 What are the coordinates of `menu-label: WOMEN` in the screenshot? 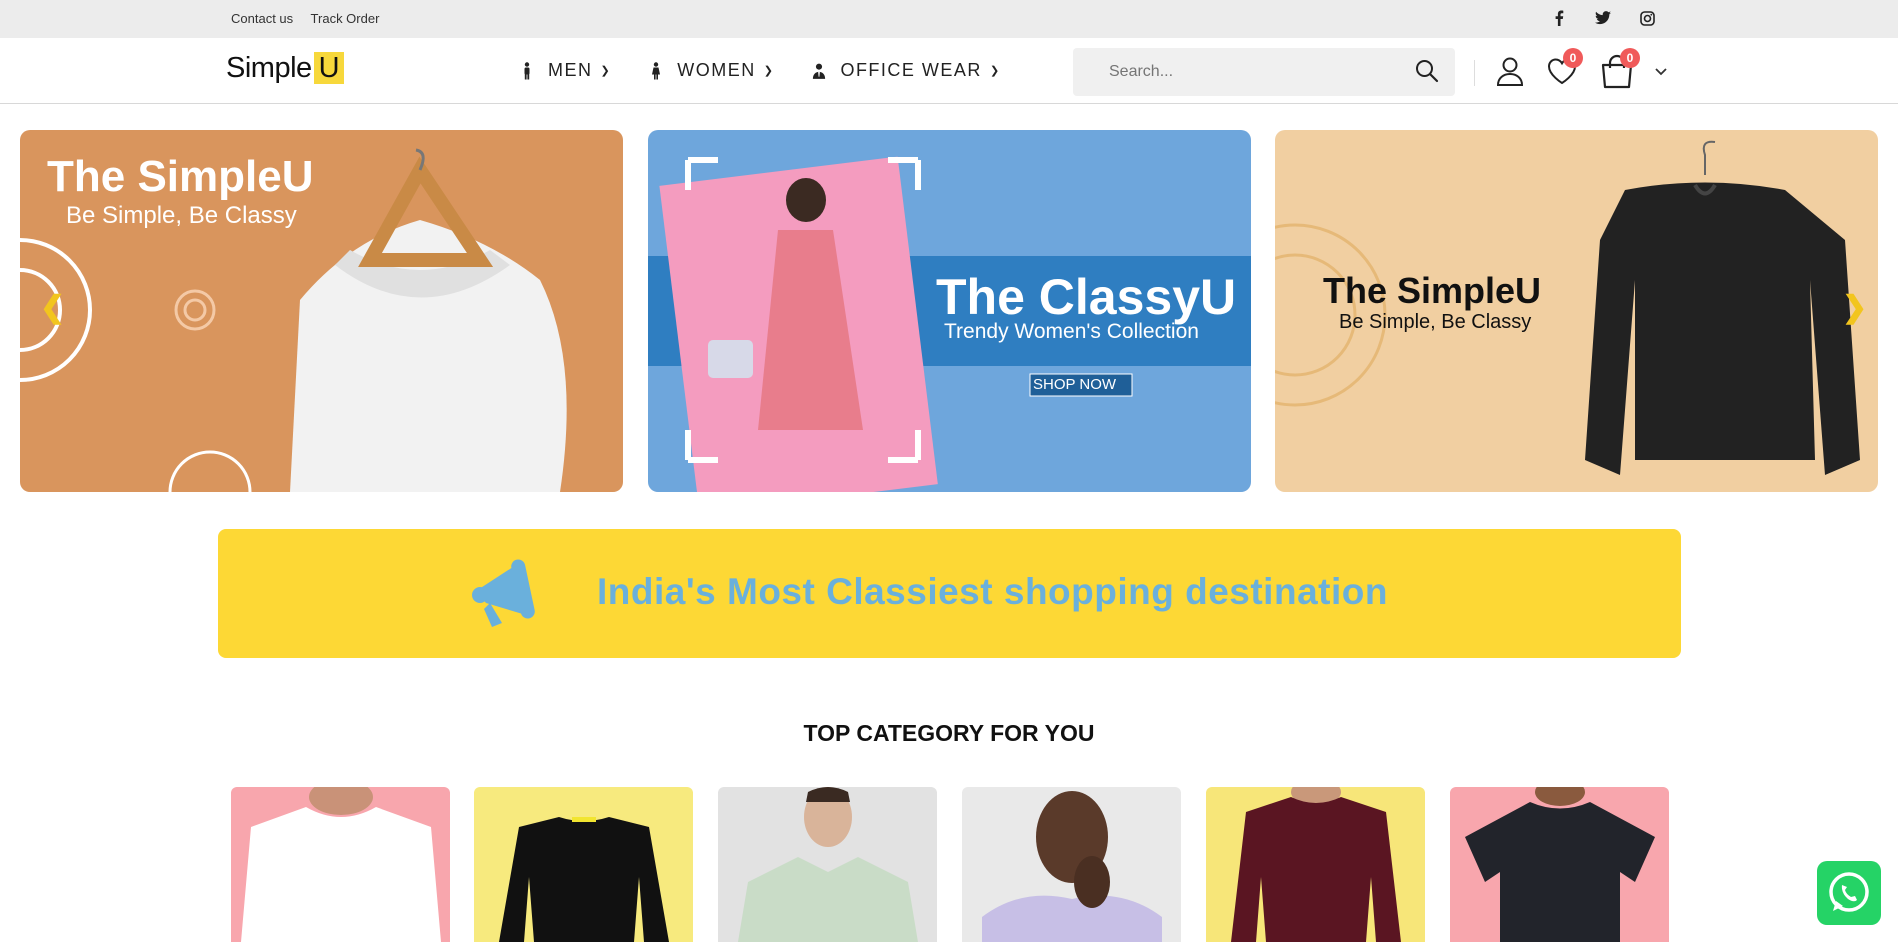 It's located at (716, 70).